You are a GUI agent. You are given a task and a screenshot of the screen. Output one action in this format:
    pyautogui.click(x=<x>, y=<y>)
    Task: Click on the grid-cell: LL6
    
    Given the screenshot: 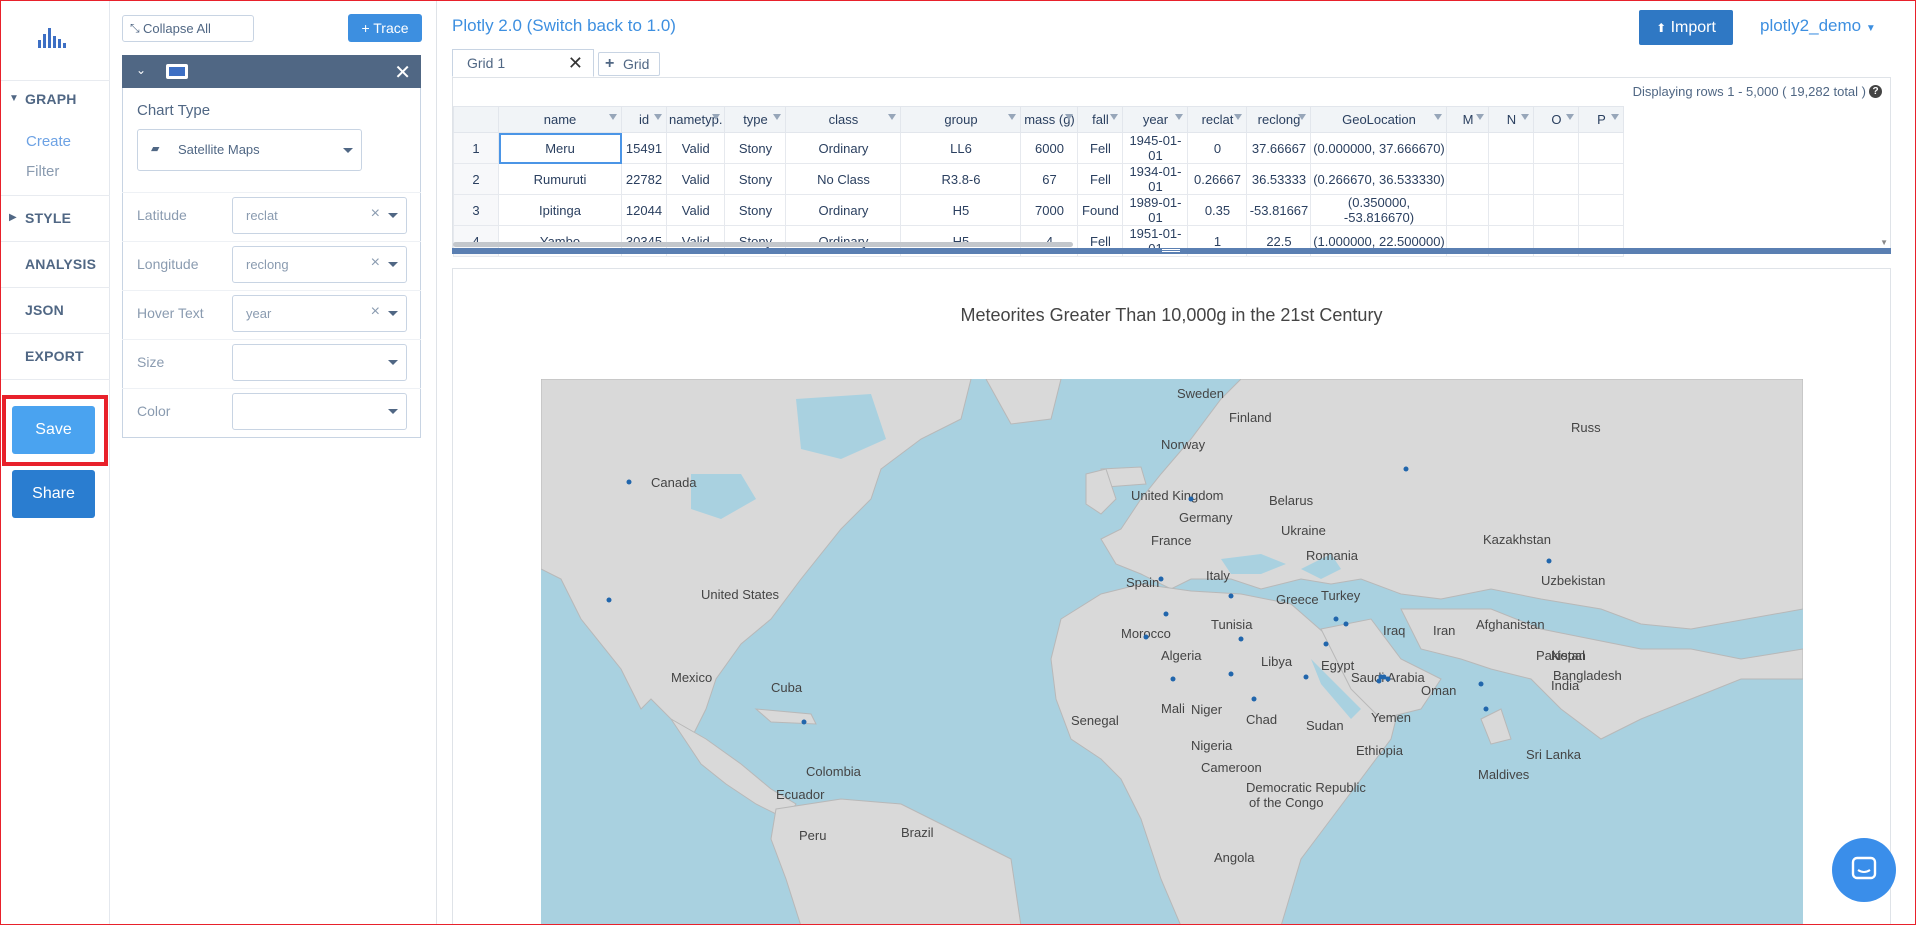 What is the action you would take?
    pyautogui.click(x=961, y=148)
    